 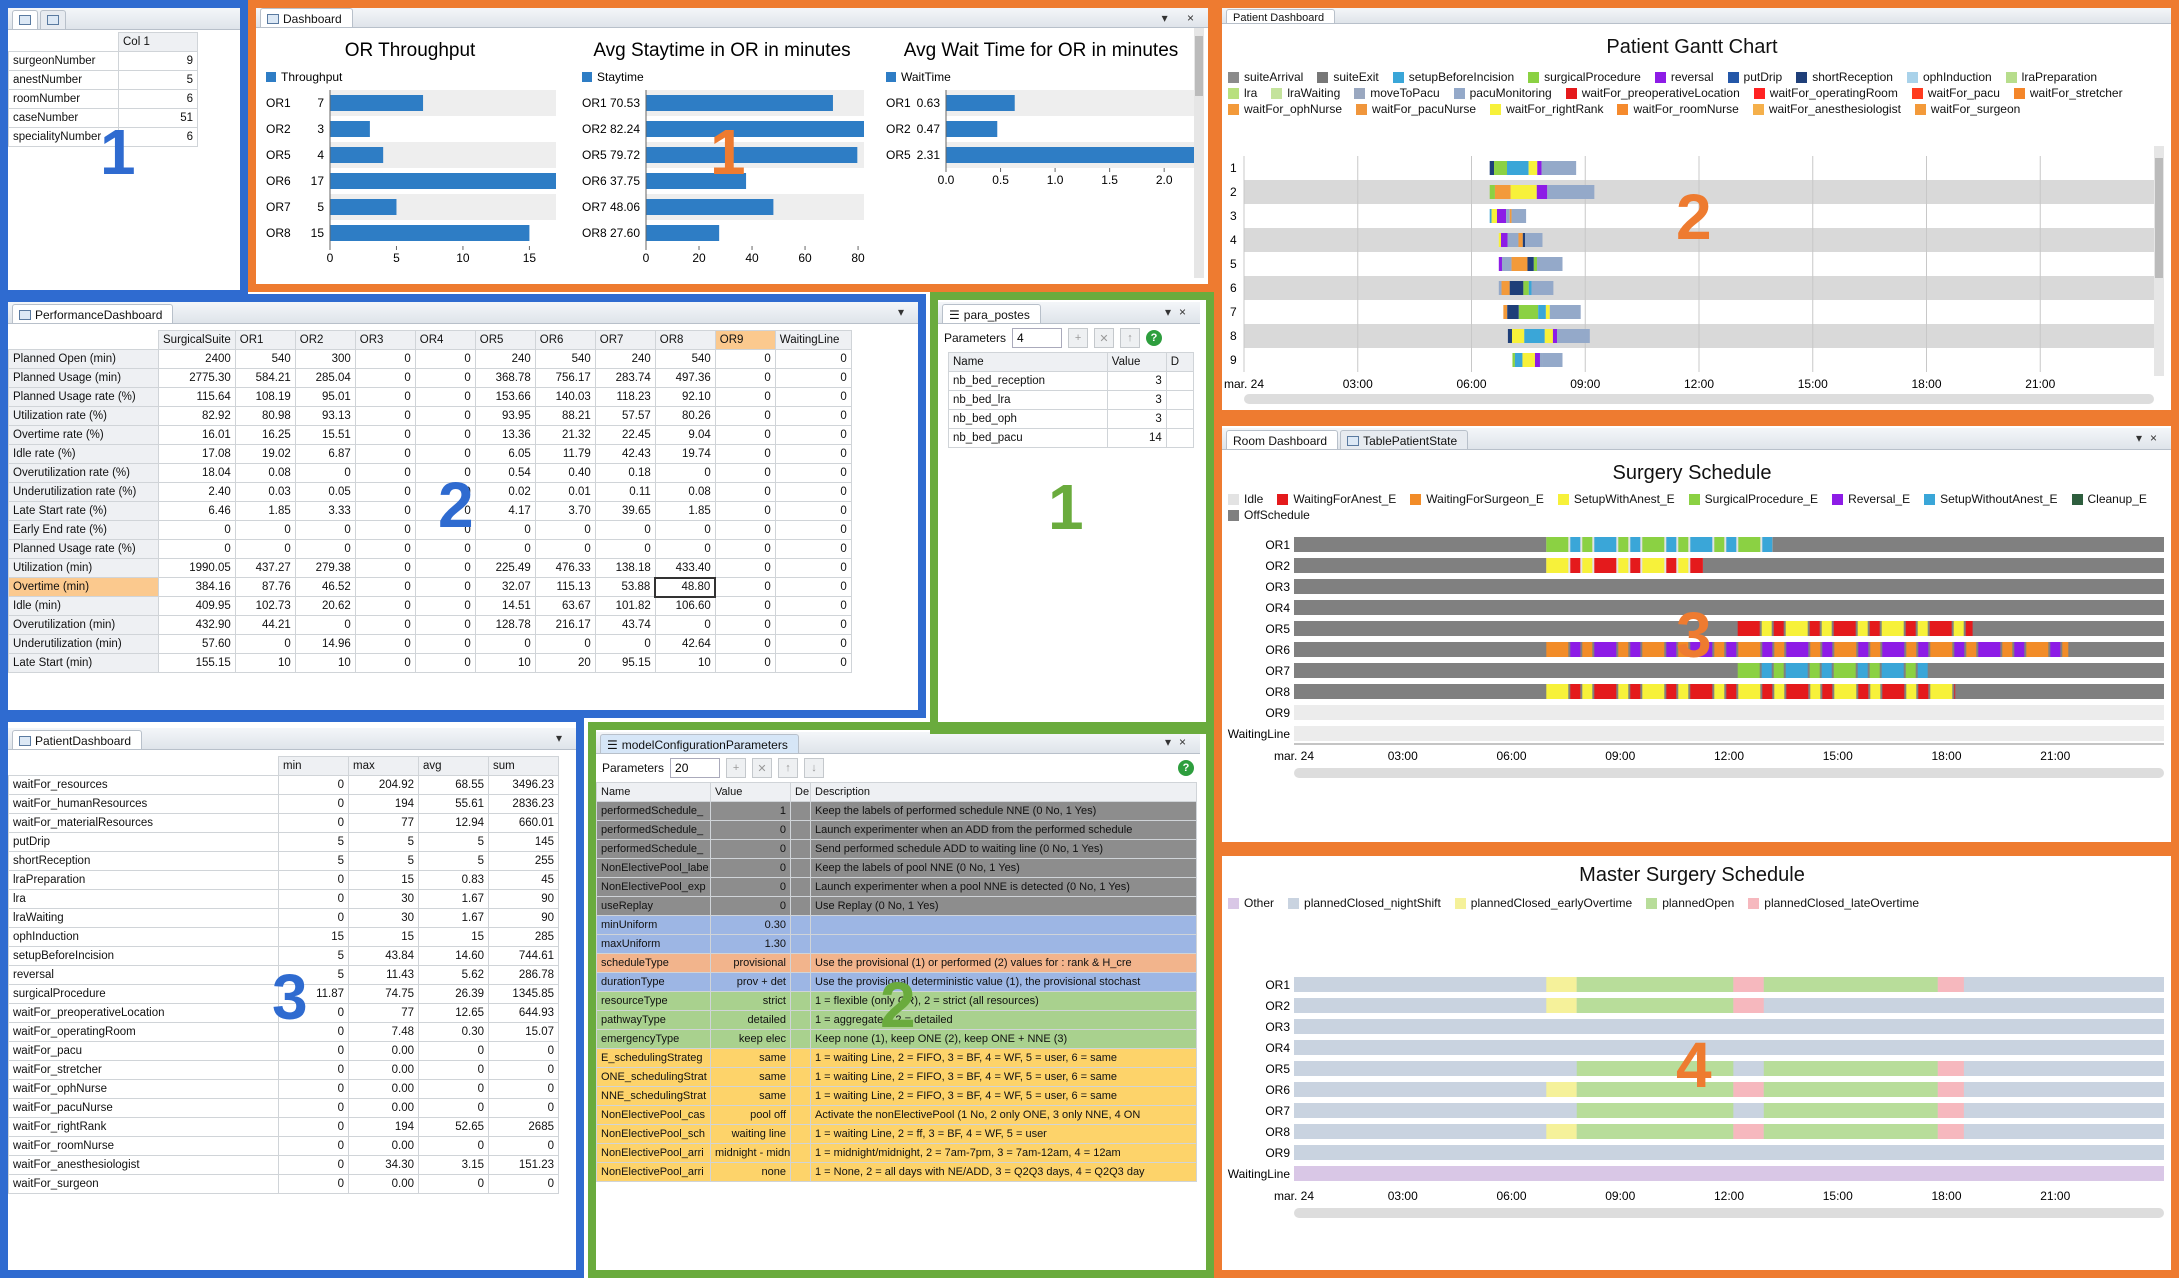 I want to click on down-arrow-icon: ↓, so click(x=814, y=768).